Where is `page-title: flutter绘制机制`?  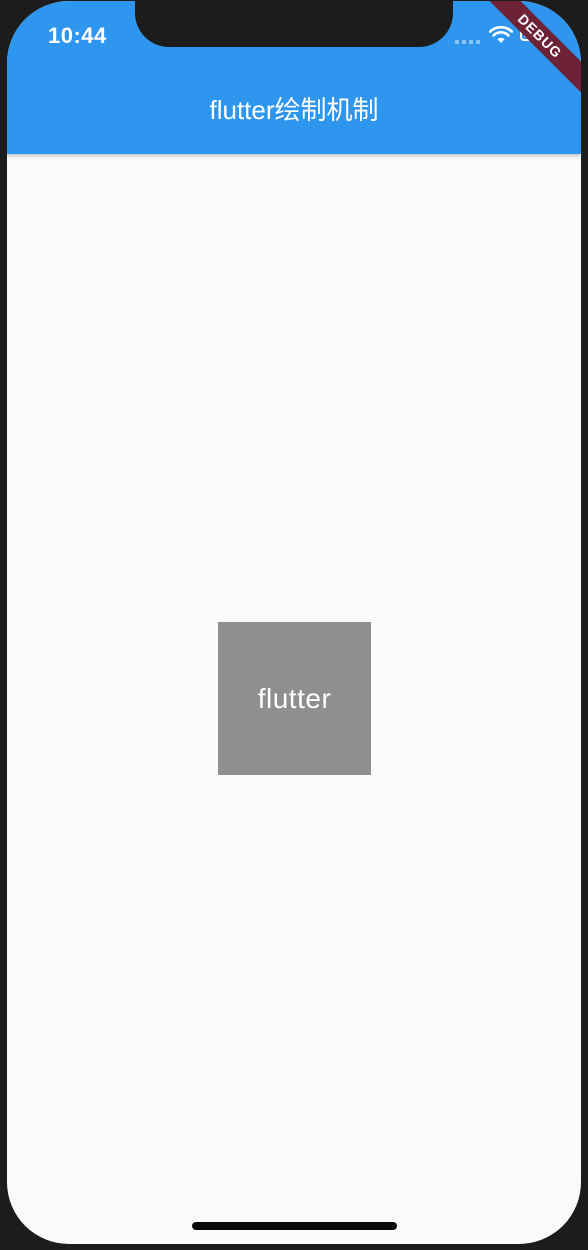
page-title: flutter绘制机制 is located at coordinates (294, 110).